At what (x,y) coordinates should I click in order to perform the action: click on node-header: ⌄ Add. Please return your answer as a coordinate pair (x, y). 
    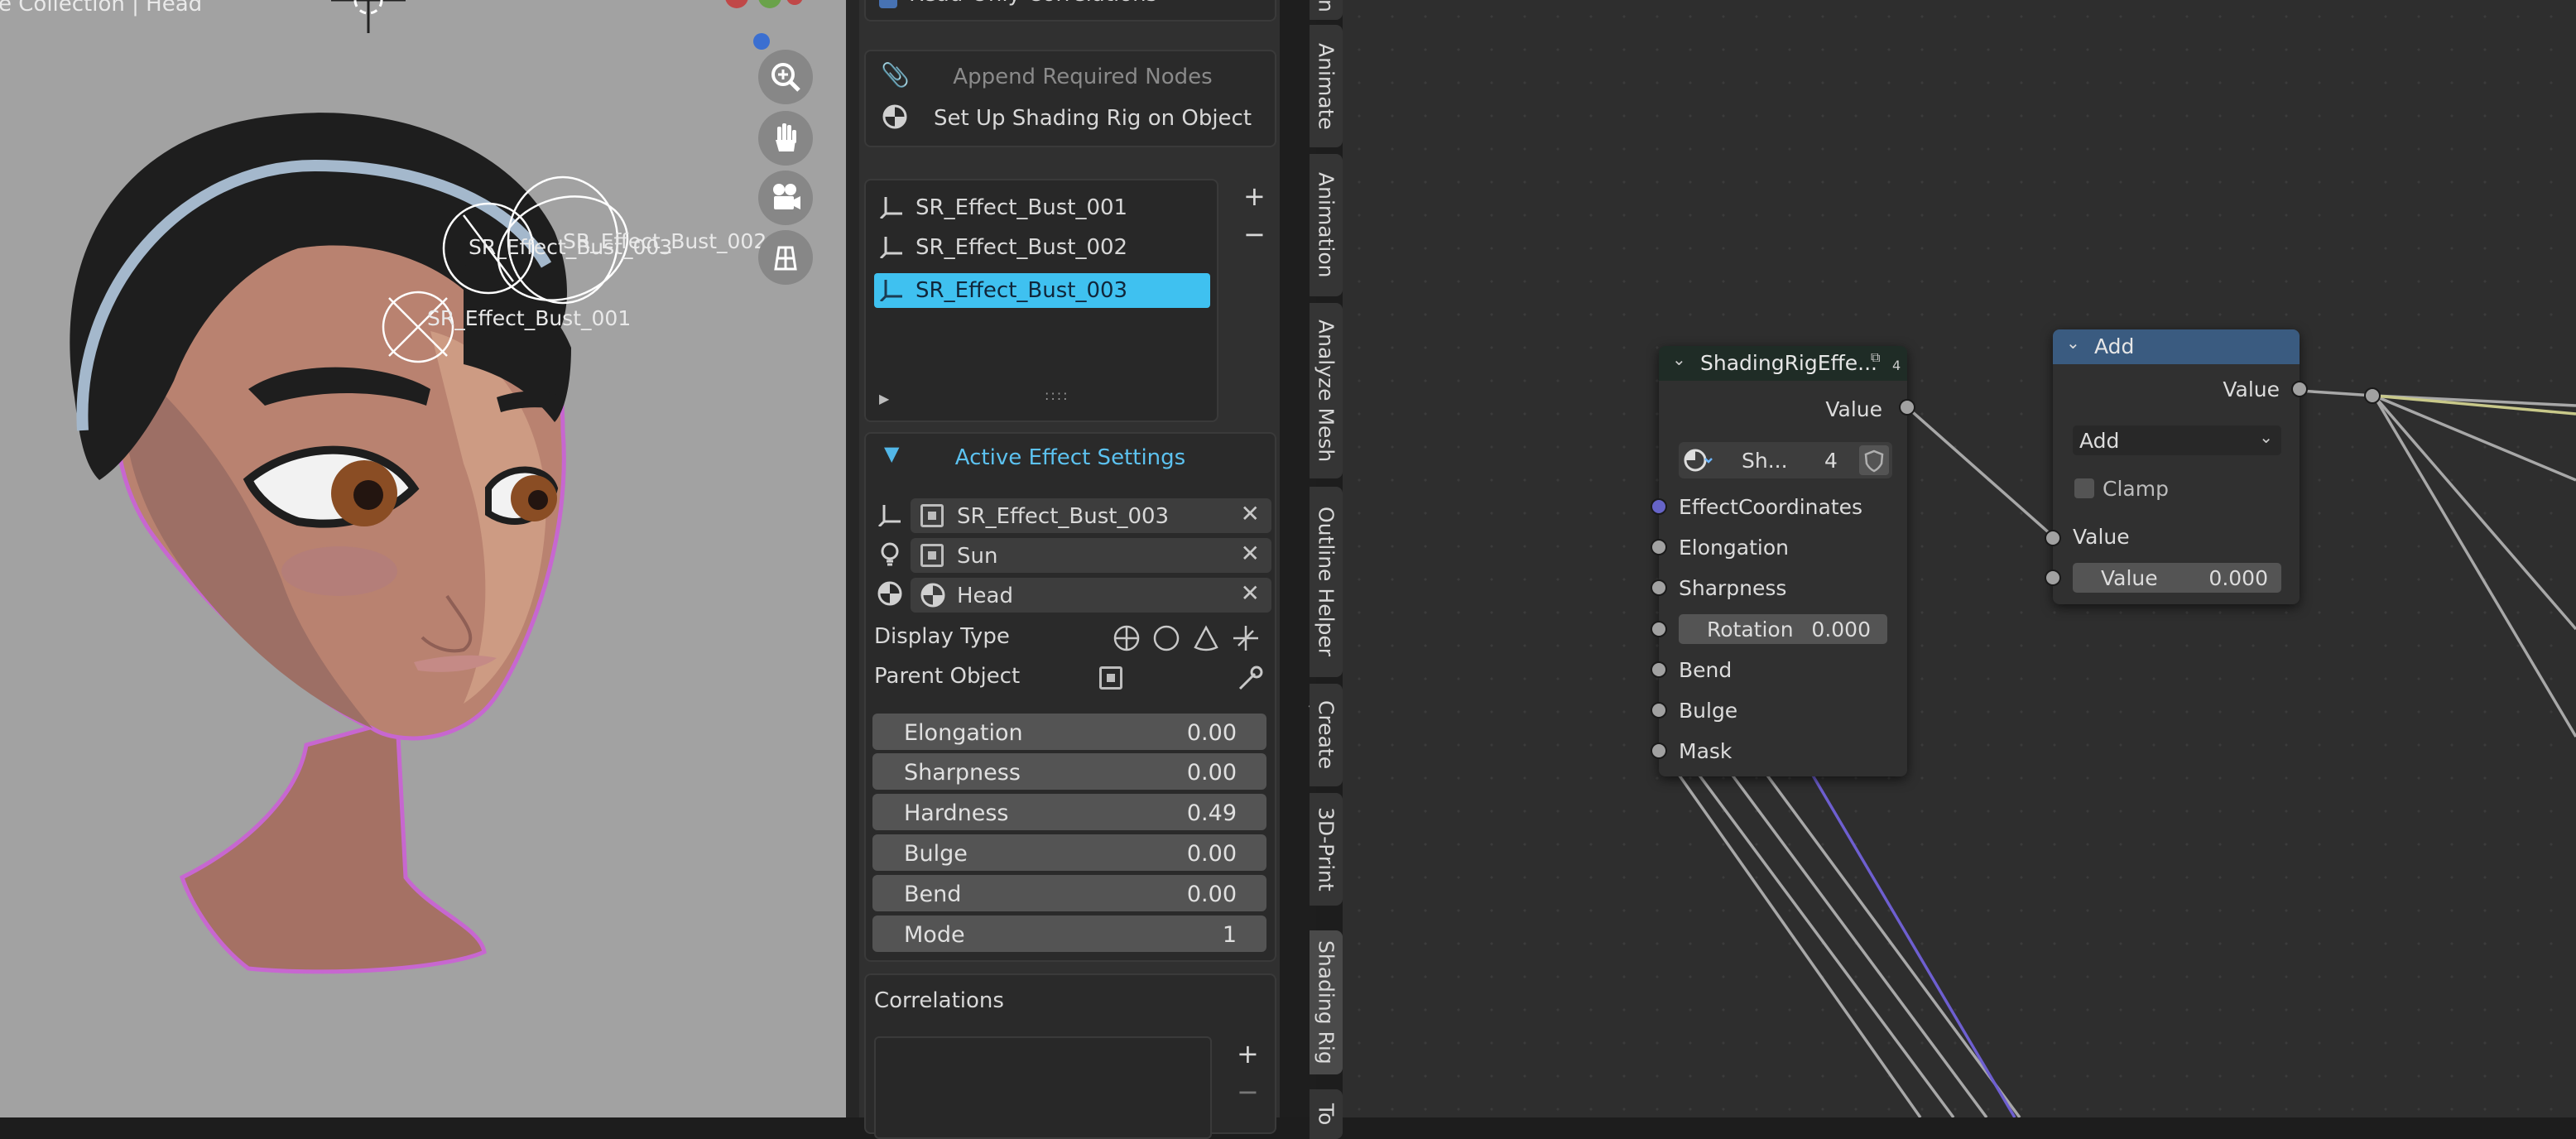
    Looking at the image, I should click on (2176, 346).